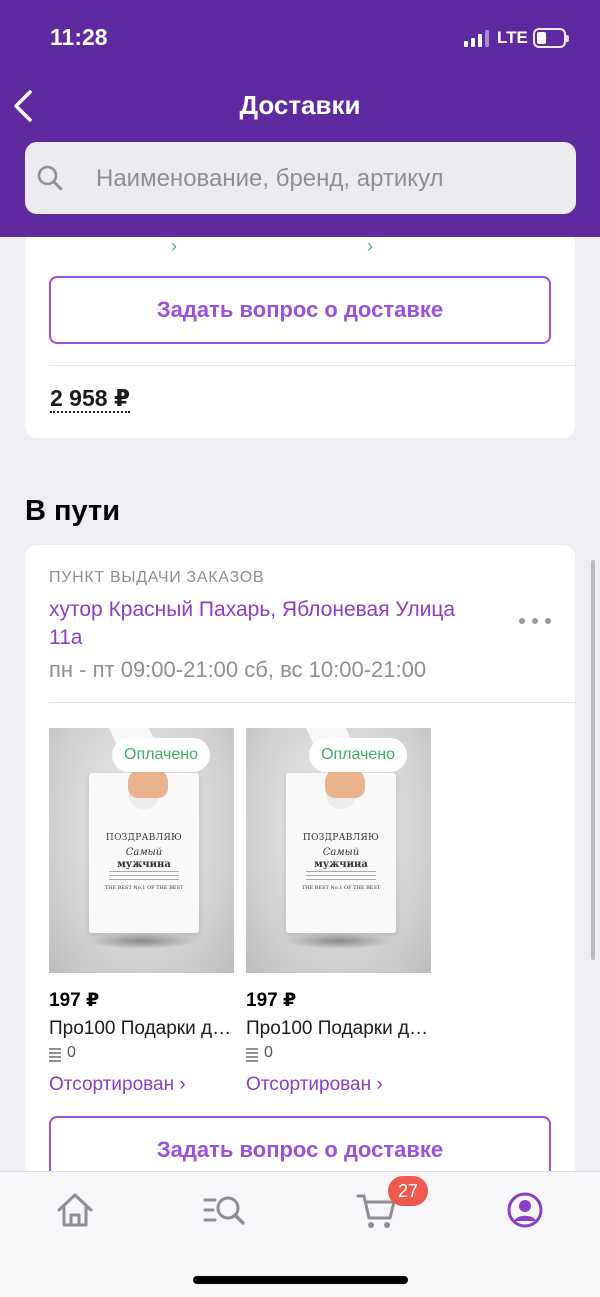  Describe the element at coordinates (90, 399) in the screenshot. I see `order-total: 2 958 ₽` at that location.